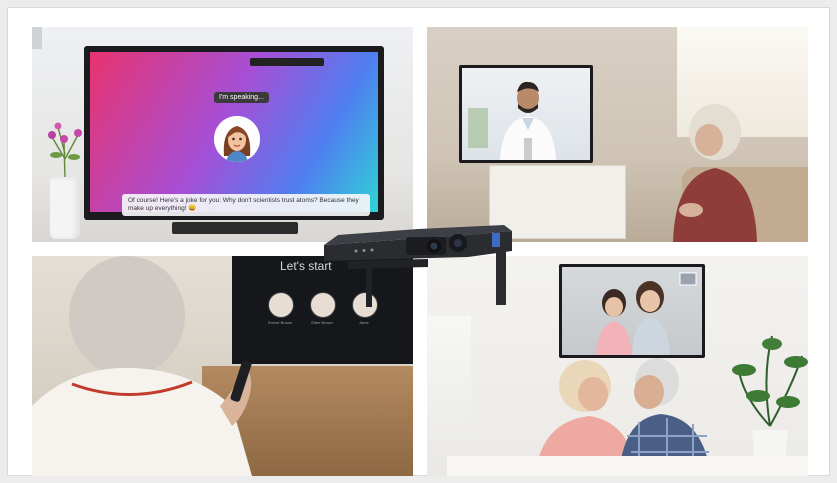 Image resolution: width=837 pixels, height=483 pixels. I want to click on shelf, so click(449, 396).